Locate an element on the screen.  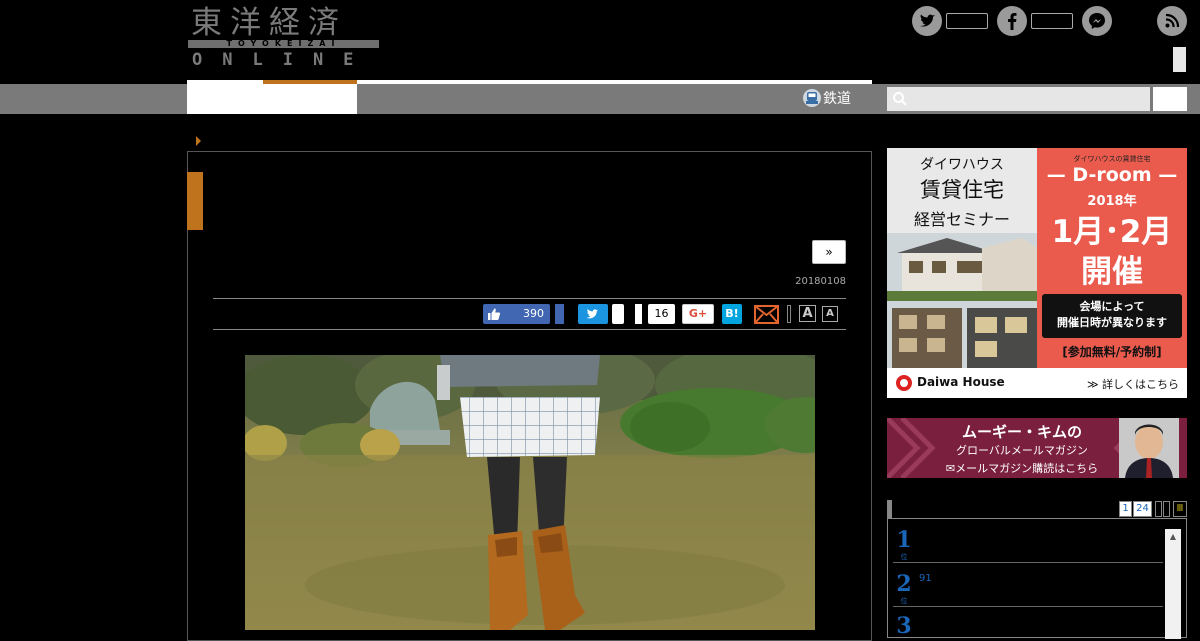
tweet-button is located at coordinates (593, 314).